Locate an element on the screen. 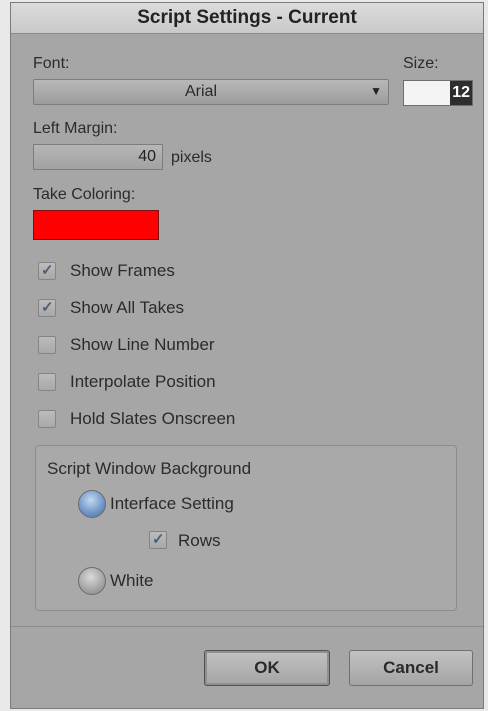  checkbox-label: Show Line Number is located at coordinates (142, 344).